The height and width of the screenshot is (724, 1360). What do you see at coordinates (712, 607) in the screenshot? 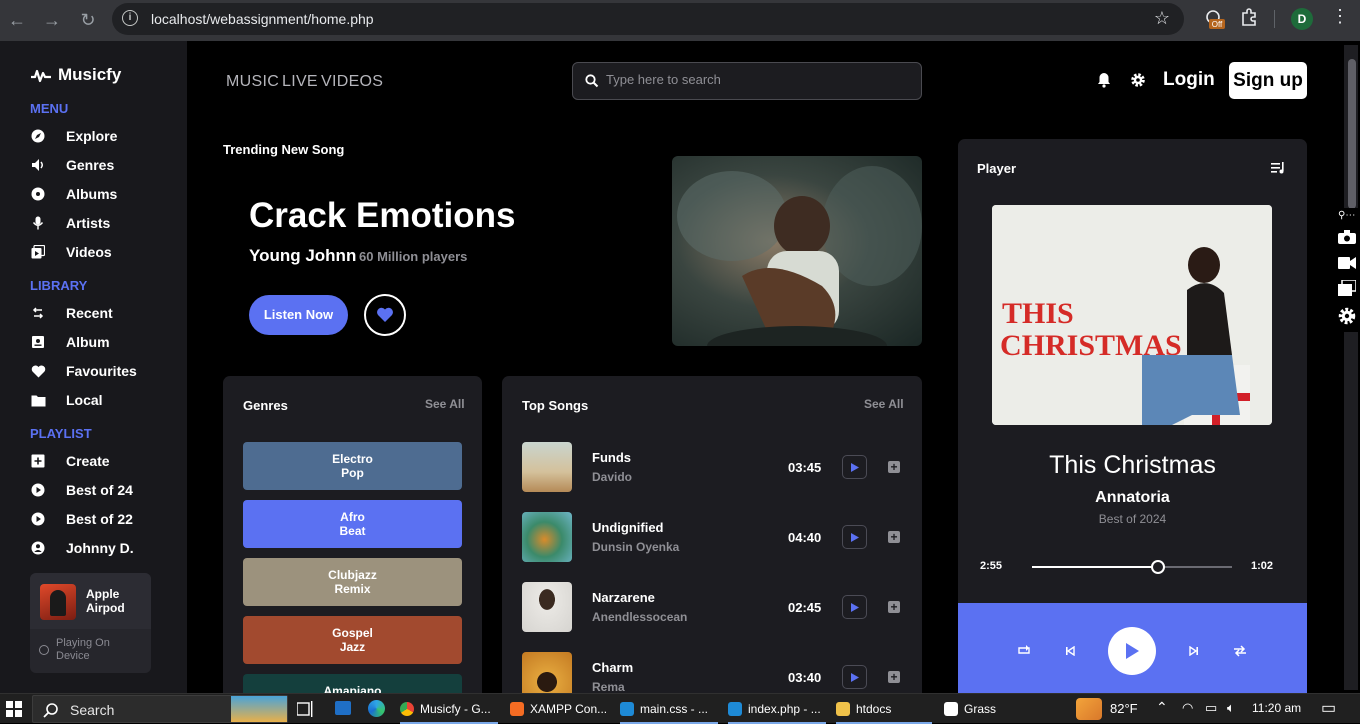
I see `song-row: Narzarene Anendlessocean 02:45 +` at bounding box center [712, 607].